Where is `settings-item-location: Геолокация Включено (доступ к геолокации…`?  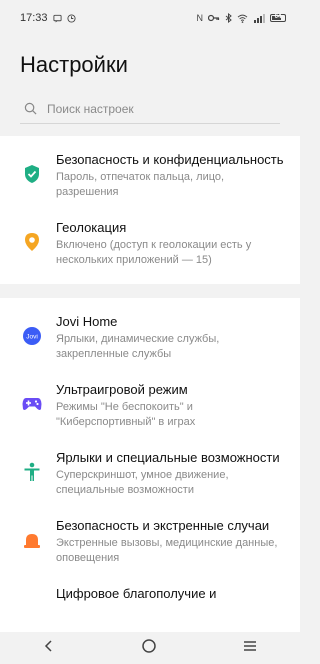 settings-item-location: Геолокация Включено (доступ к геолокации… is located at coordinates (150, 244).